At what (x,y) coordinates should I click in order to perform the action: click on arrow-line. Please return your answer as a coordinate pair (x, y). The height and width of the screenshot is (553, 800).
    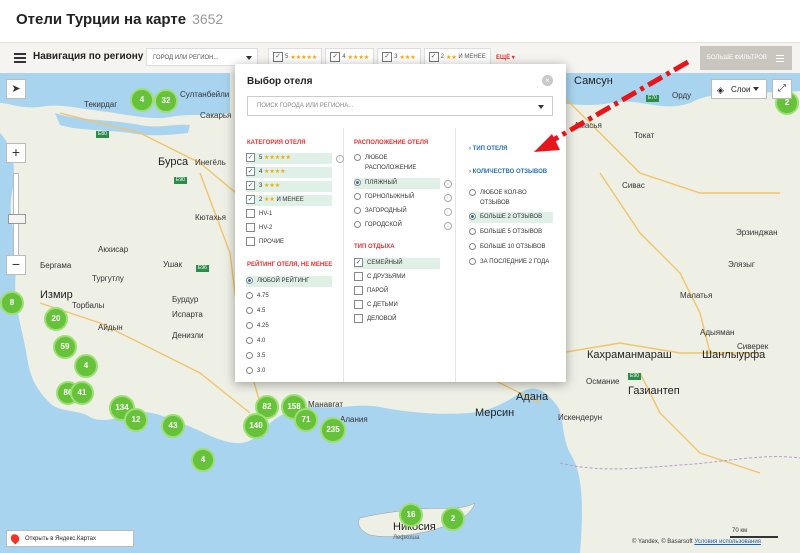
    Looking at the image, I should click on (618, 102).